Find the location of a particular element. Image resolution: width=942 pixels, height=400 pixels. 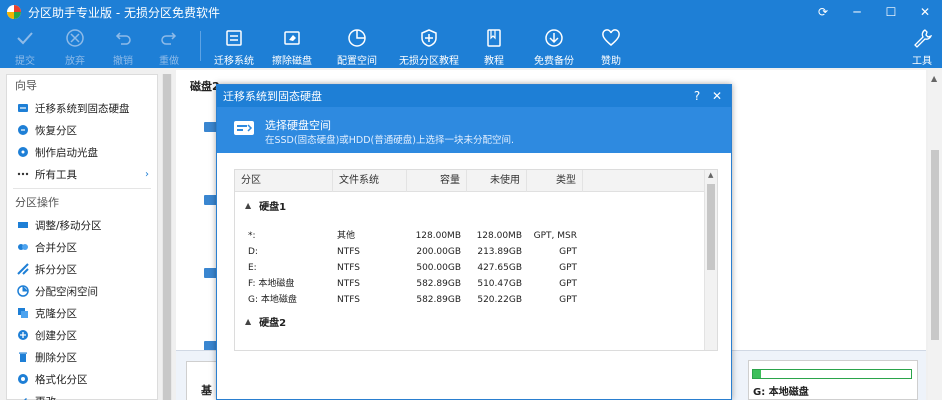

app-title: 分区助手专业版 - 无损分区免费软件 is located at coordinates (124, 12).